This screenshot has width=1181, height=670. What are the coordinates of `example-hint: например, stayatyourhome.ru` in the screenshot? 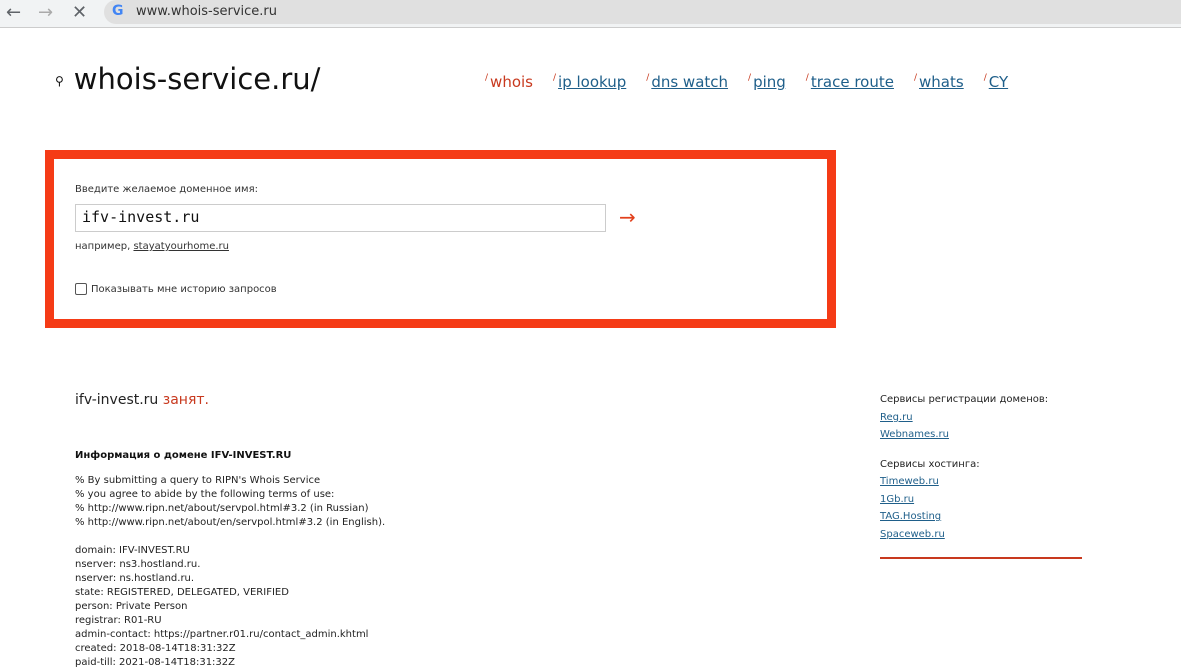 It's located at (152, 246).